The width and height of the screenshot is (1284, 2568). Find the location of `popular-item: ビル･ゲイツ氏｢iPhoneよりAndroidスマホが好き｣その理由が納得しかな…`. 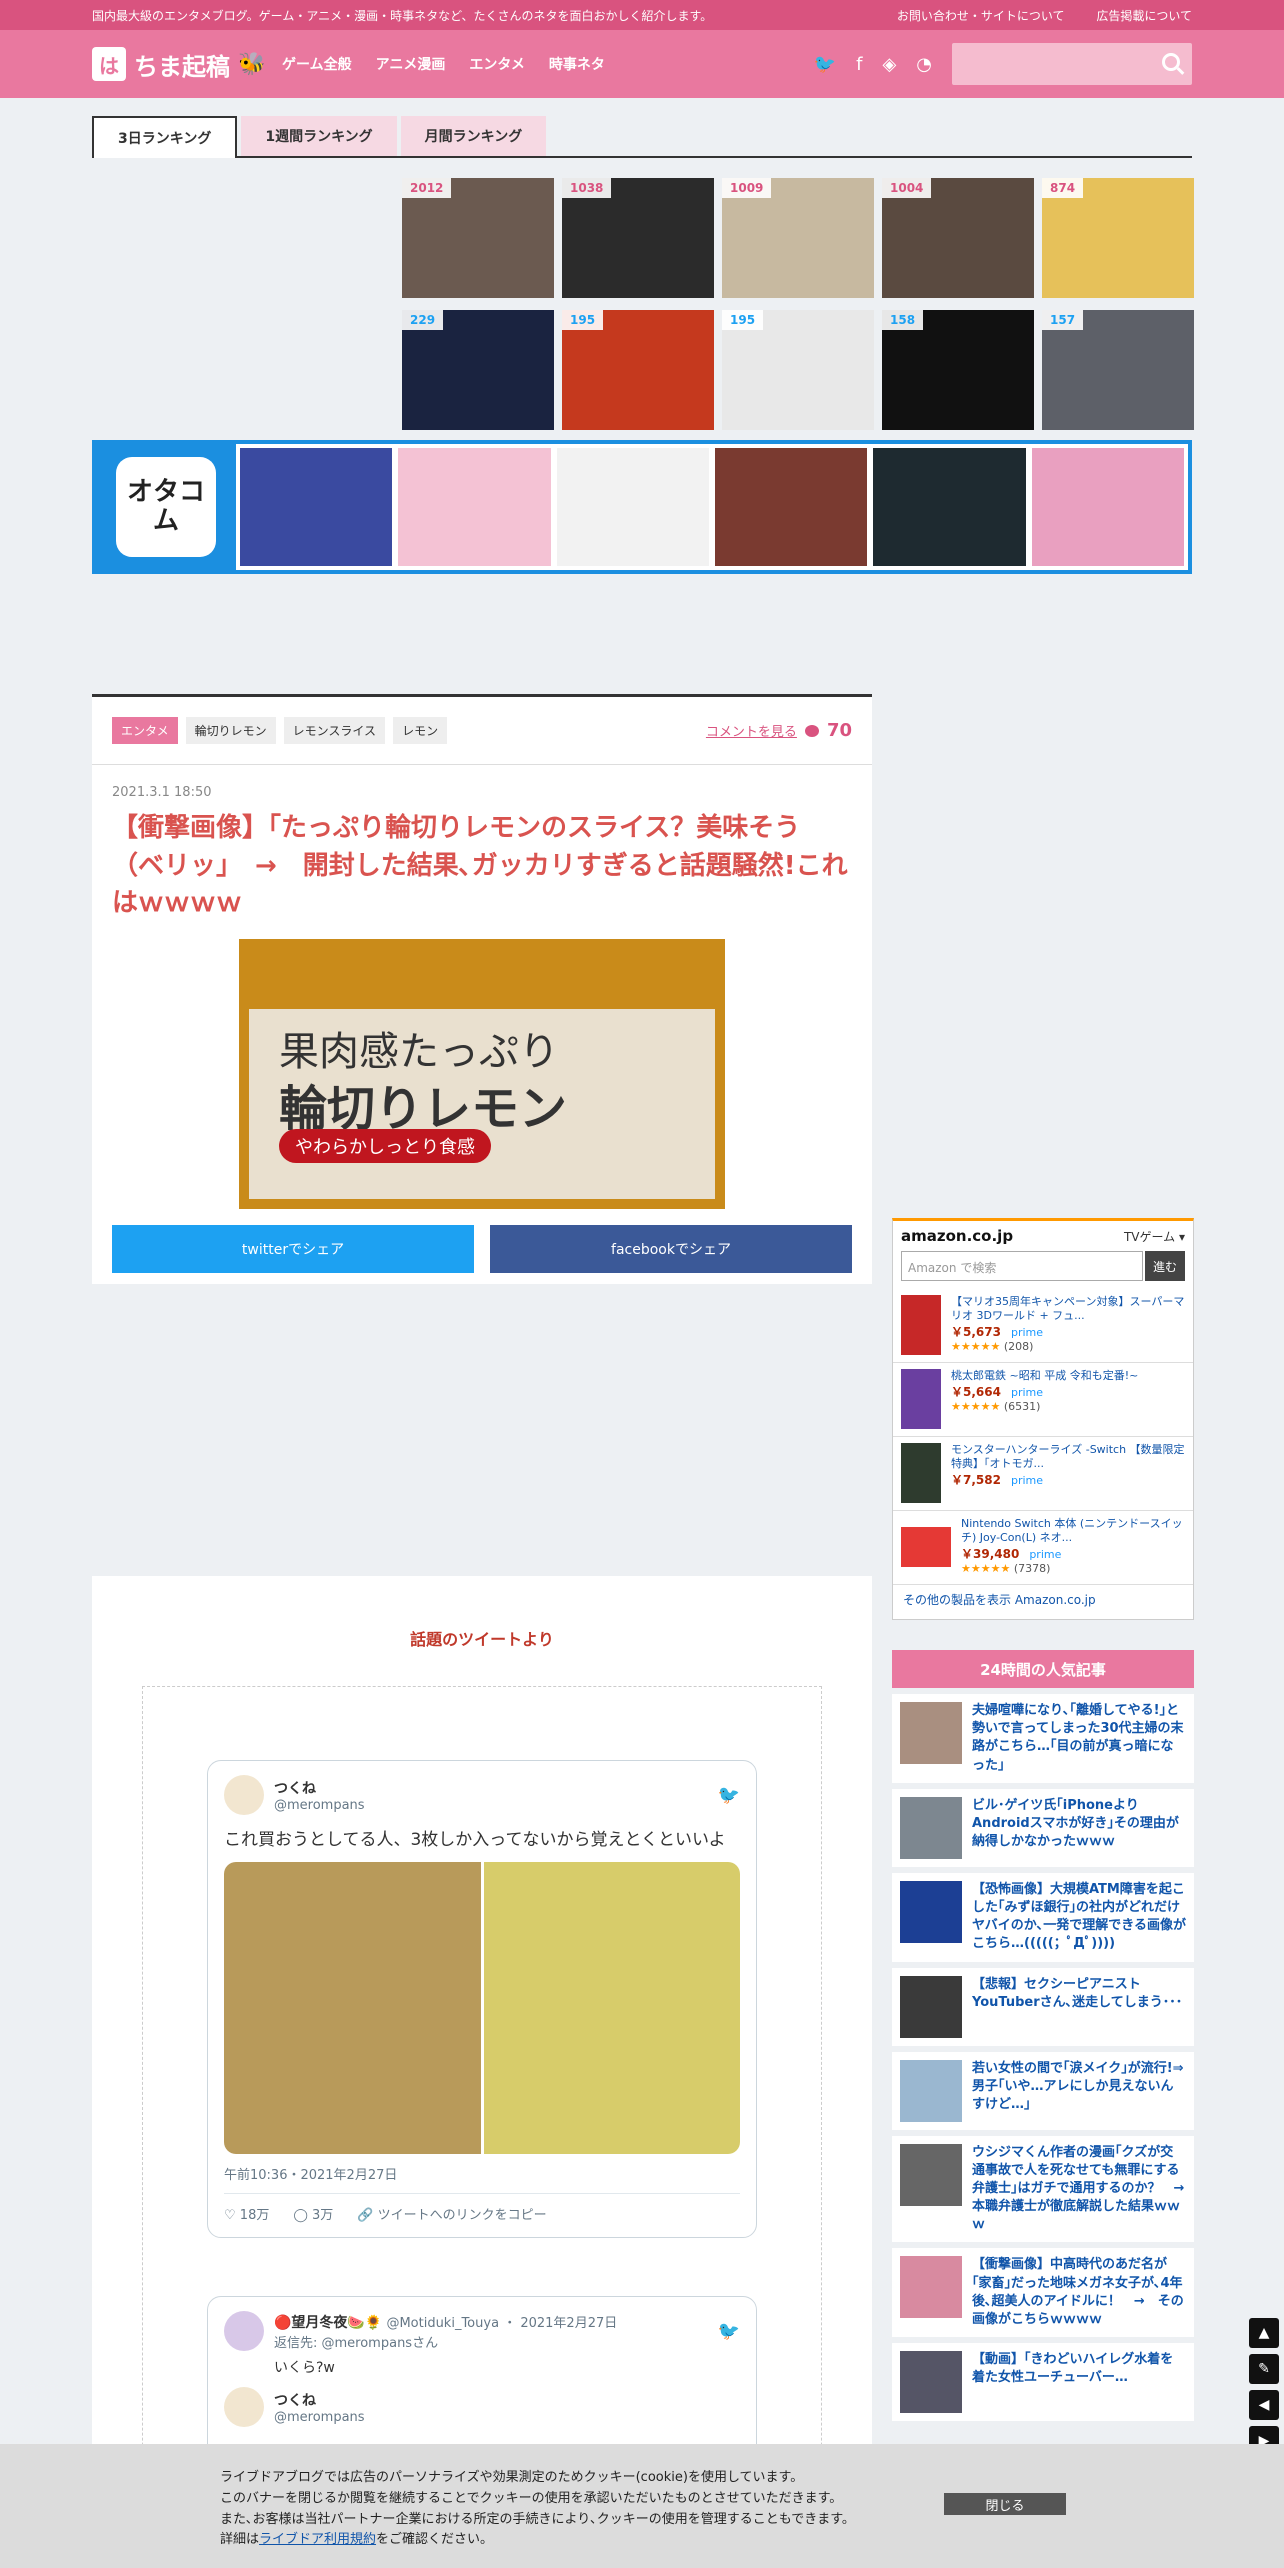

popular-item: ビル･ゲイツ氏｢iPhoneよりAndroidスマホが好き｣その理由が納得しかな… is located at coordinates (1043, 1827).